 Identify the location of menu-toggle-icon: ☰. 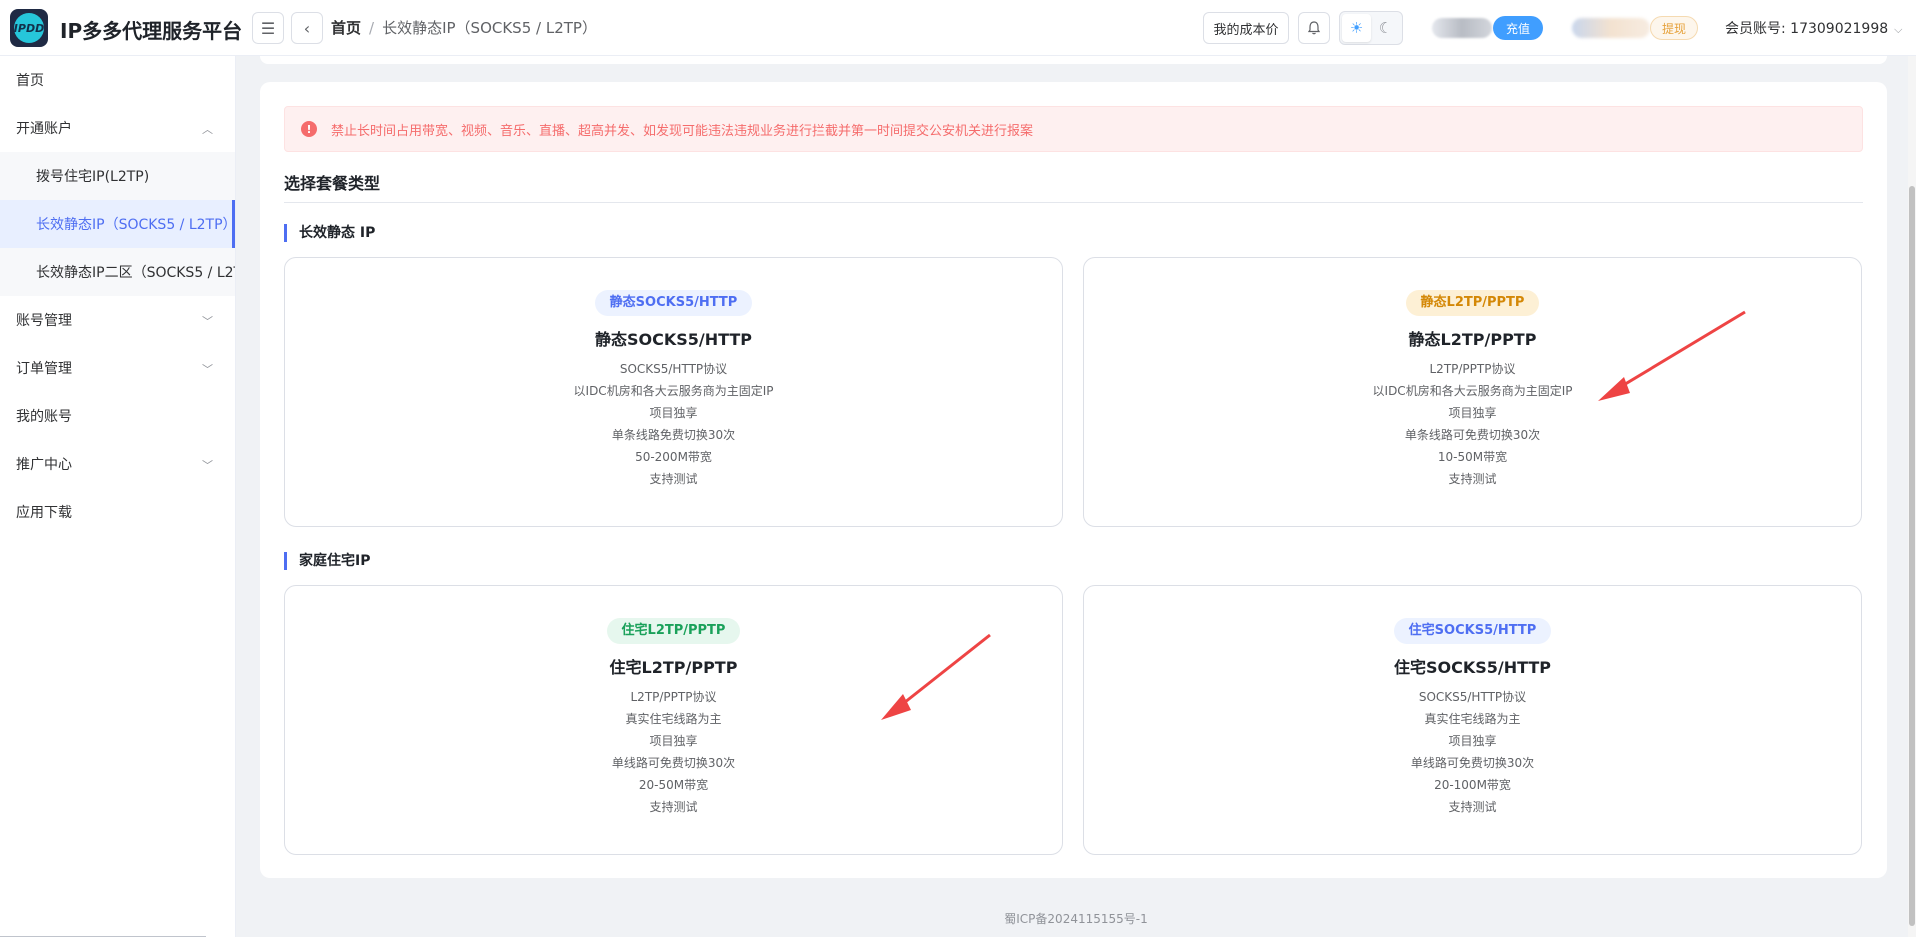
(268, 28).